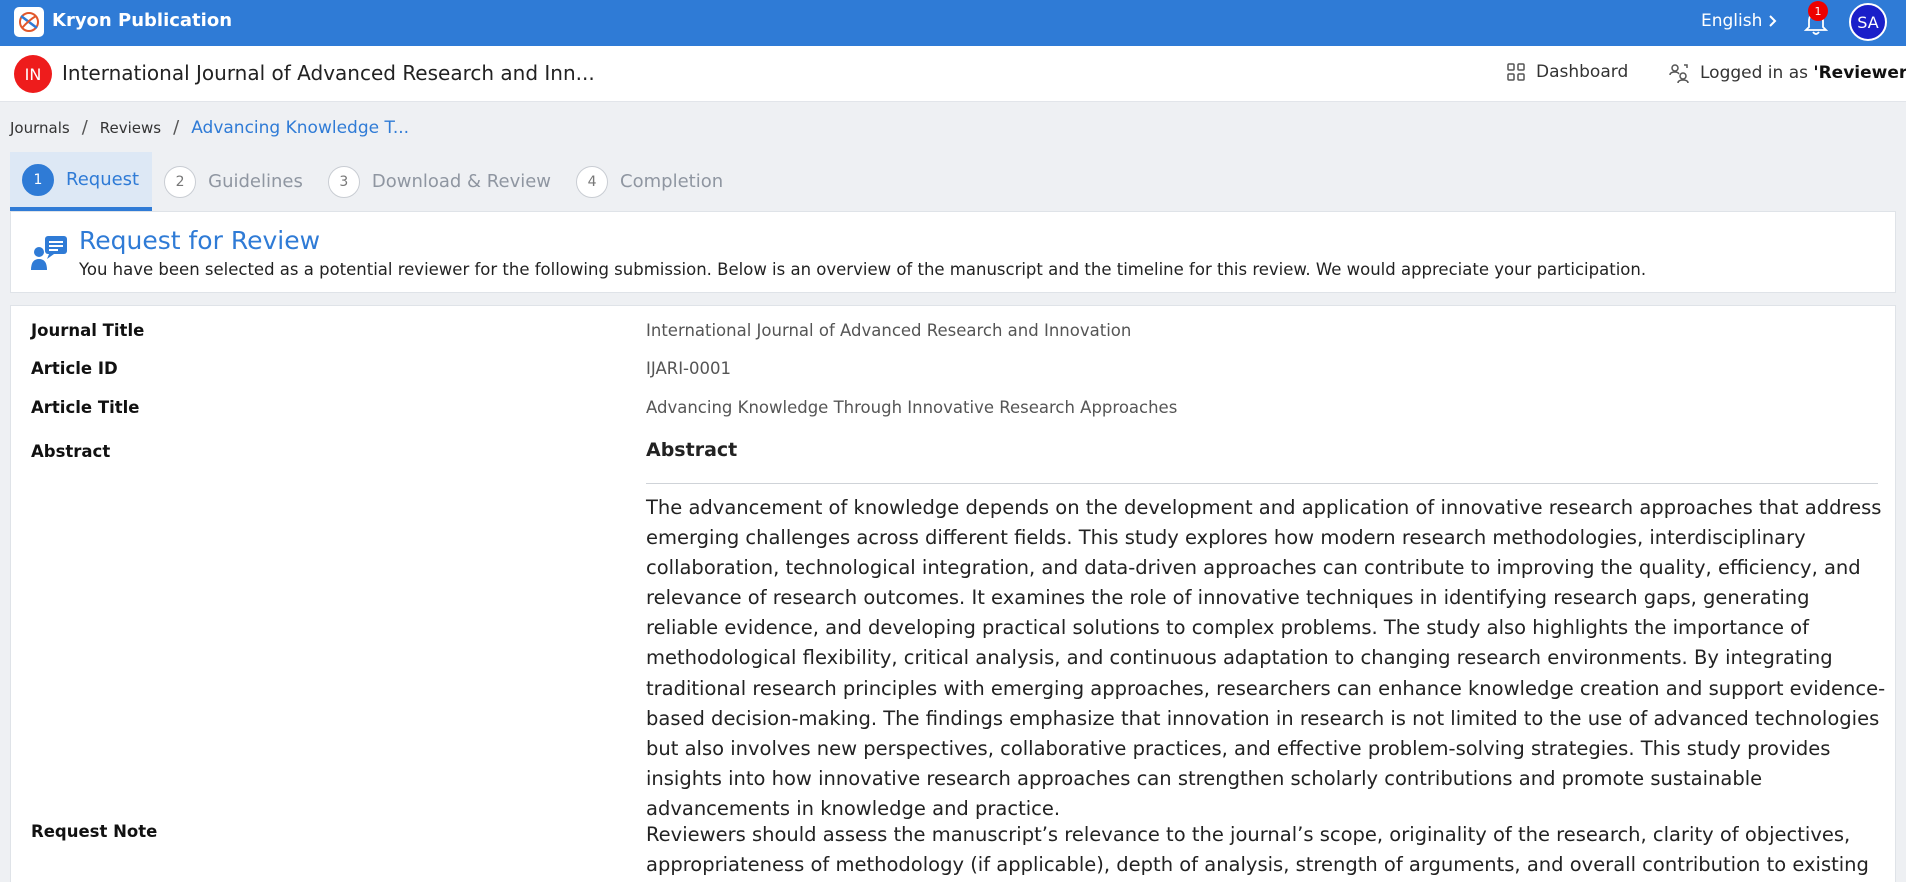  What do you see at coordinates (672, 181) in the screenshot?
I see `step-label: Completion` at bounding box center [672, 181].